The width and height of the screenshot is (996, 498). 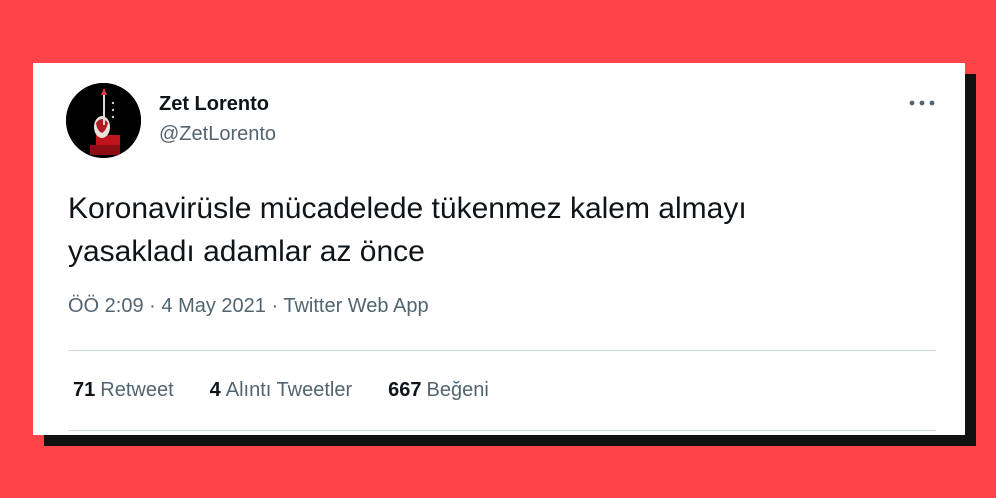 What do you see at coordinates (137, 390) in the screenshot?
I see `retweets-label: Retweet` at bounding box center [137, 390].